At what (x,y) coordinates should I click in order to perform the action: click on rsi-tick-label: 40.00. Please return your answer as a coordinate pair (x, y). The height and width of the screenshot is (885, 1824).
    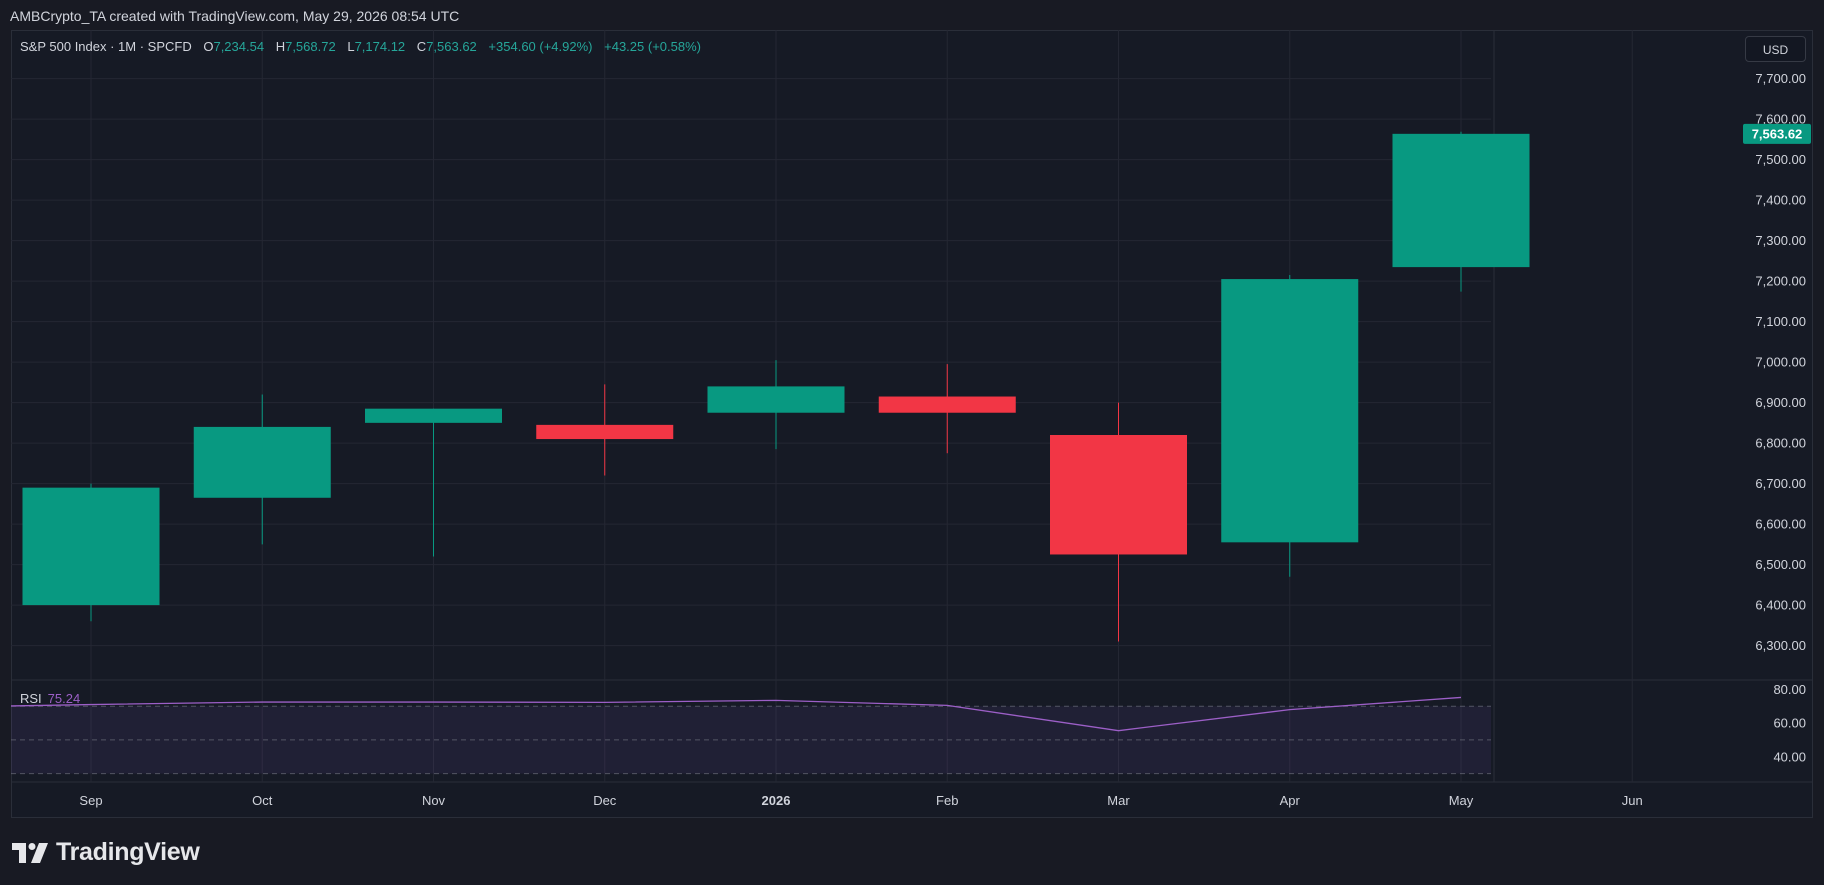
    Looking at the image, I should click on (1789, 756).